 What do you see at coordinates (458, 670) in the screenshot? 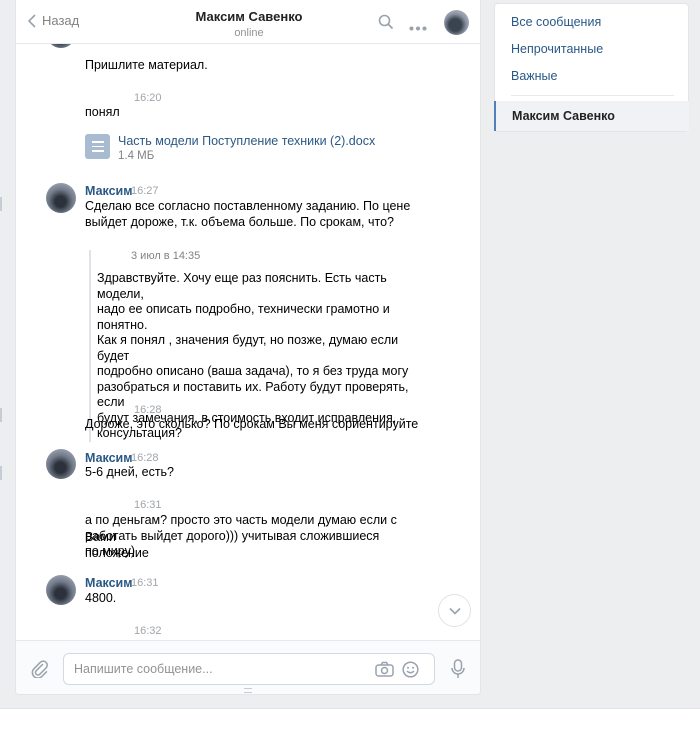
I see `microphone-icon` at bounding box center [458, 670].